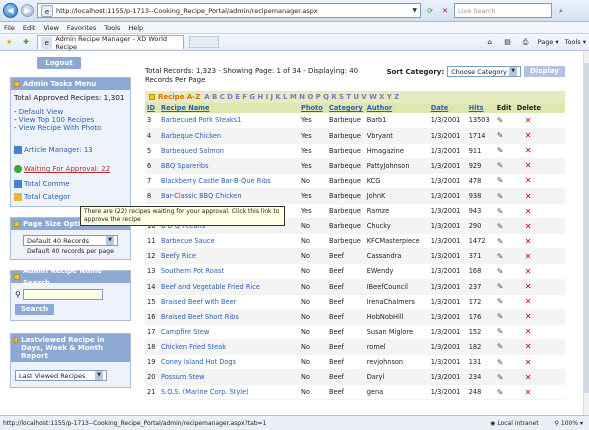 The image size is (589, 430). I want to click on menu-edit: Edit, so click(29, 28).